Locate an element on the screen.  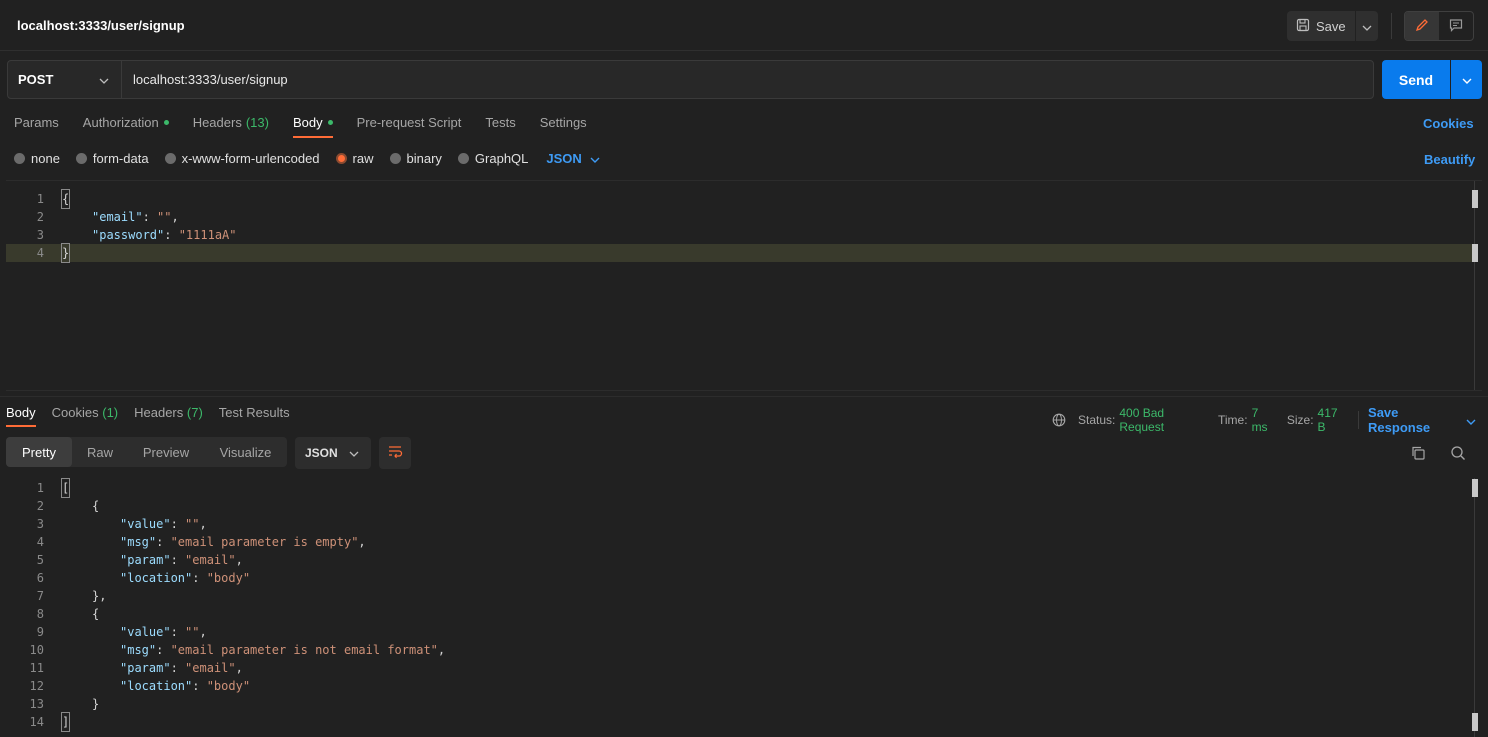
radio-form-data: form-data is located at coordinates (112, 158).